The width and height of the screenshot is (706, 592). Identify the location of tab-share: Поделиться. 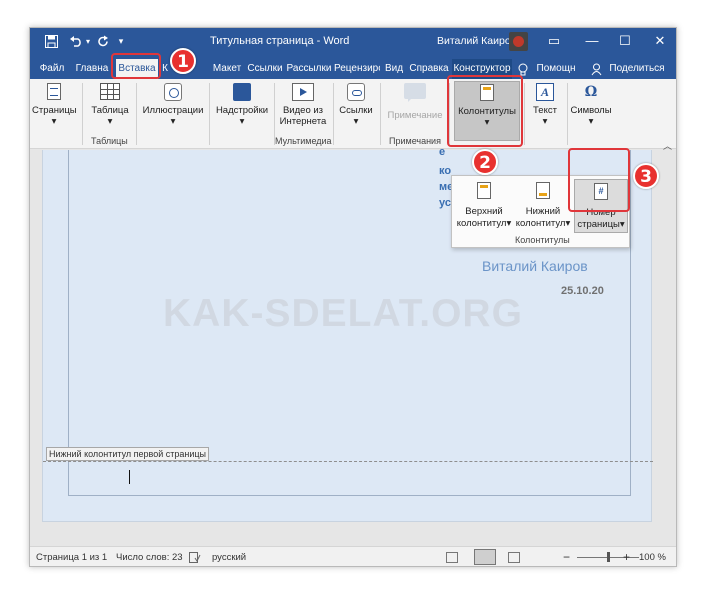
(637, 69).